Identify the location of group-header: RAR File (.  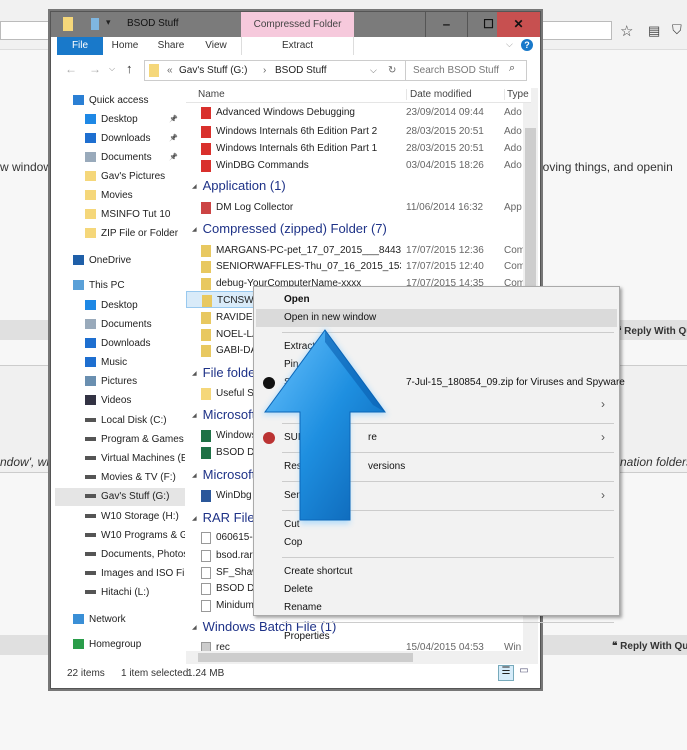
(224, 518).